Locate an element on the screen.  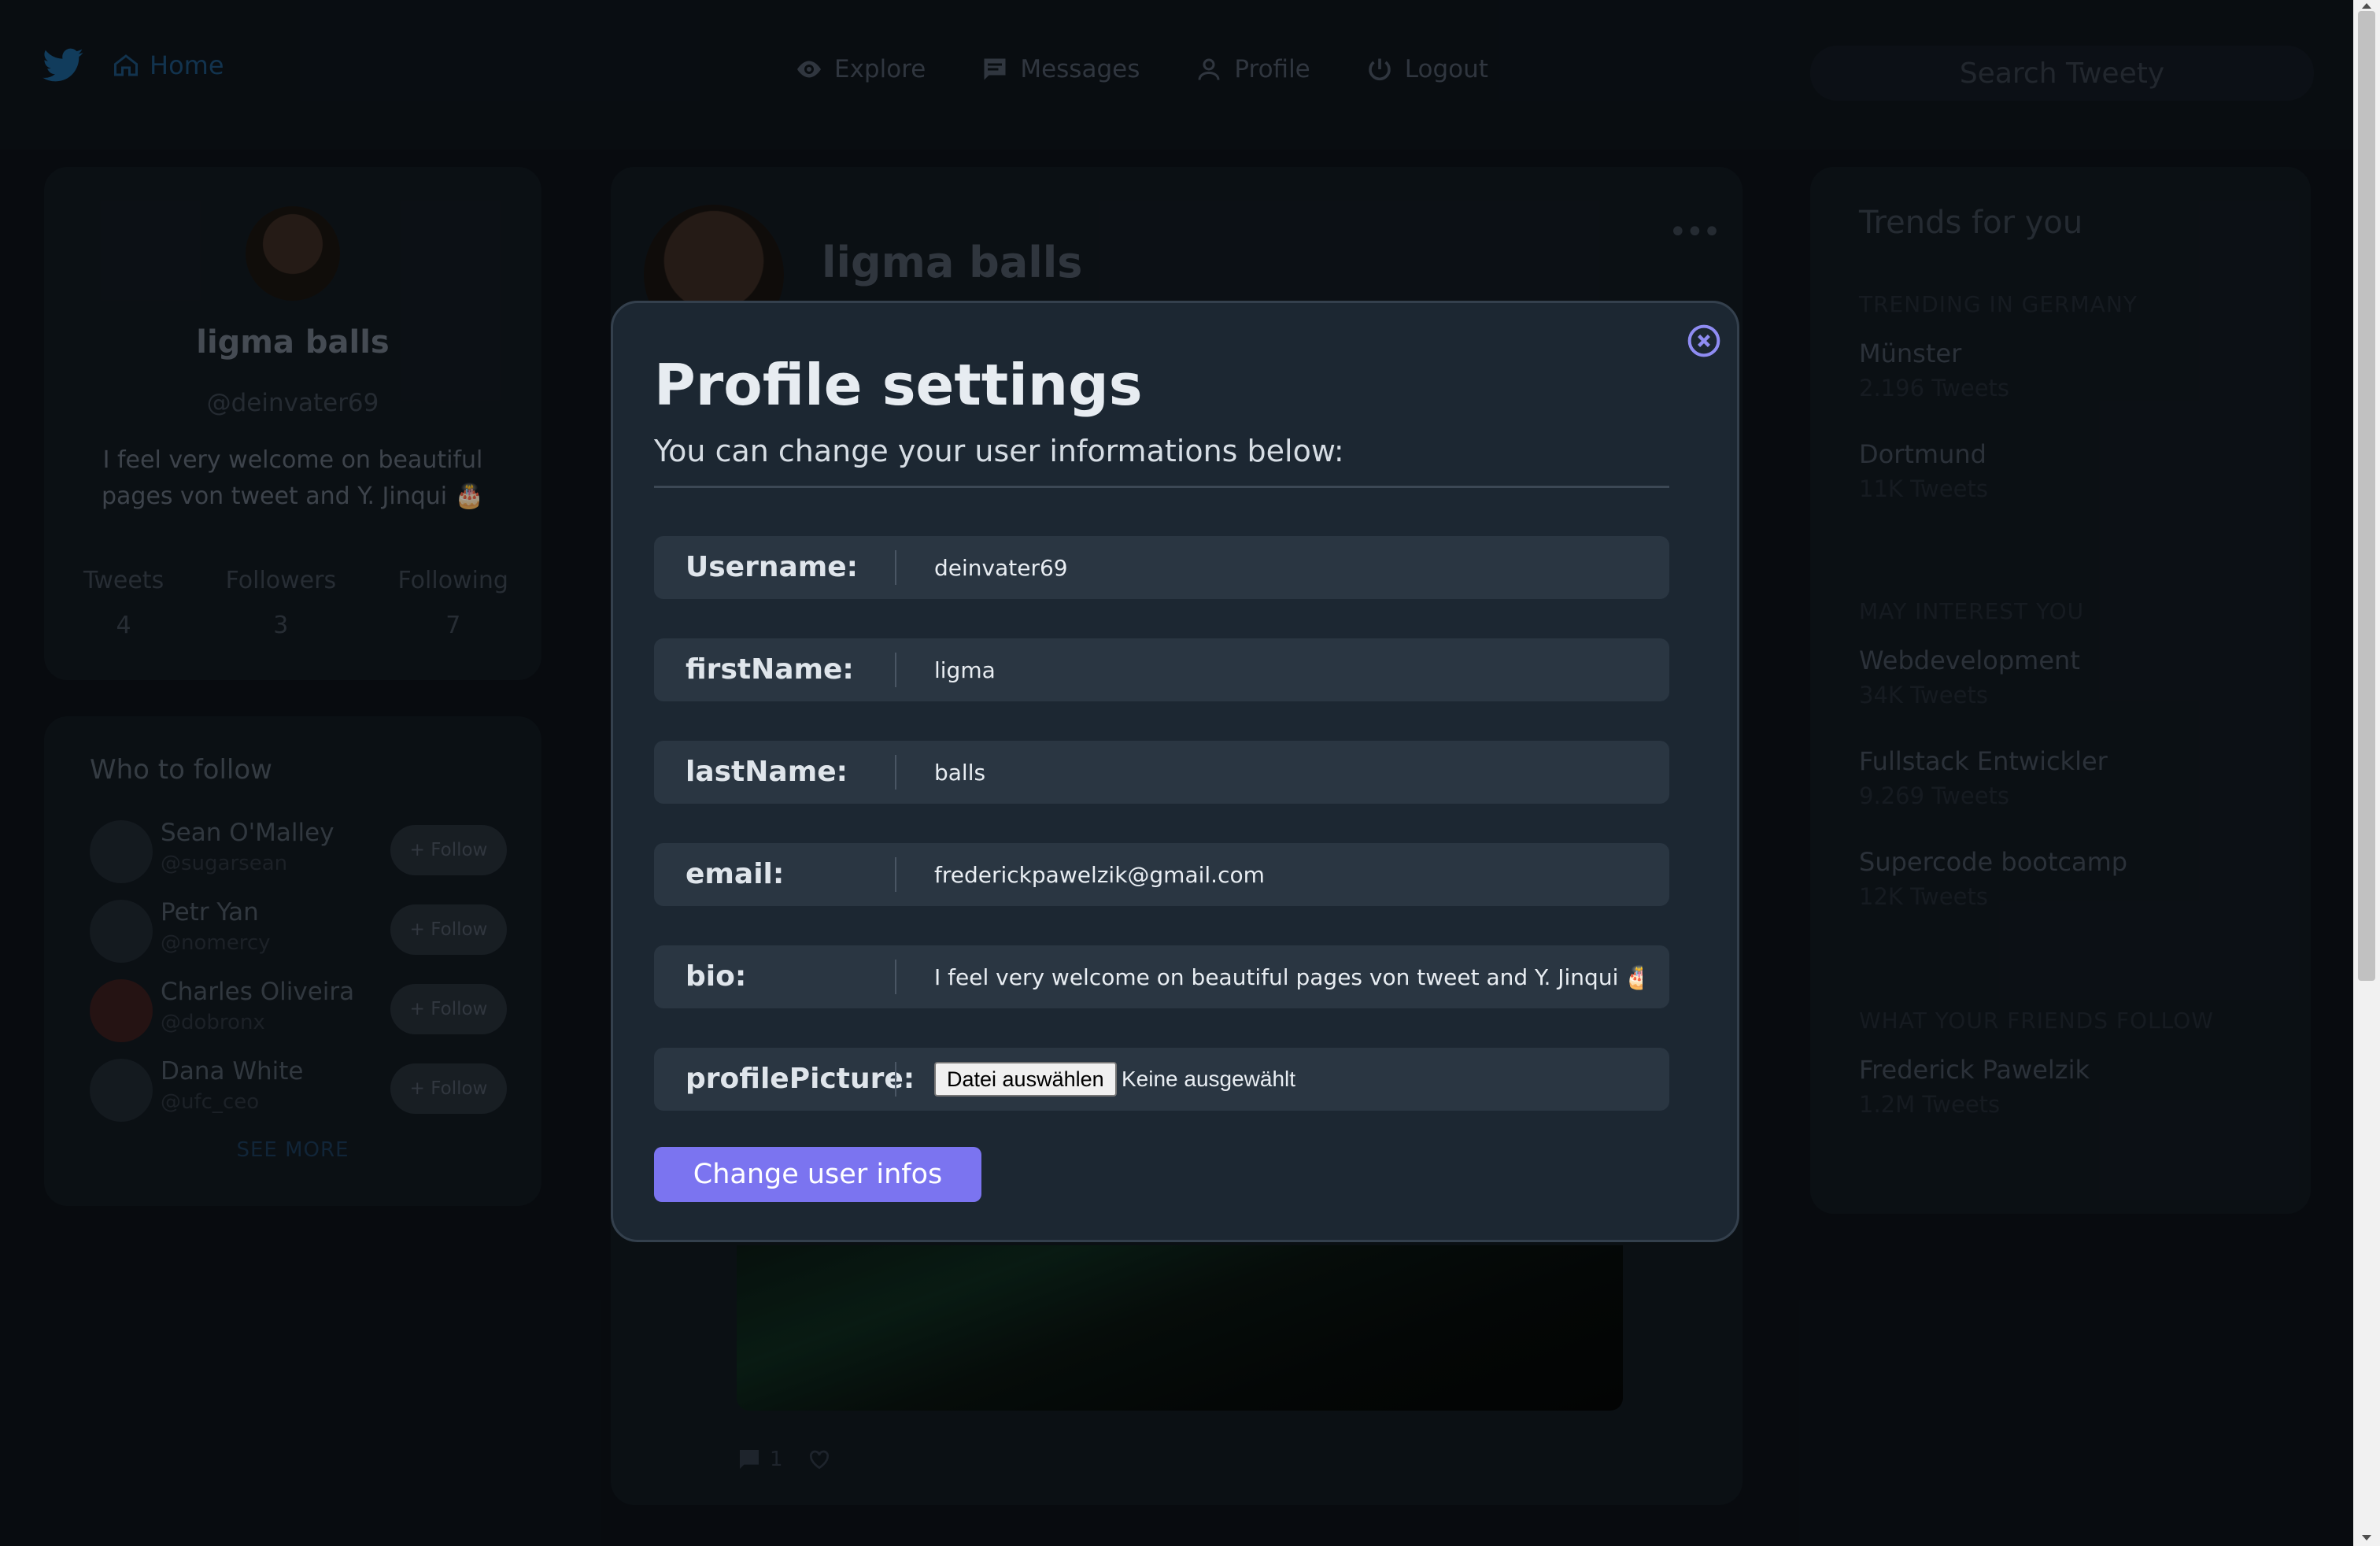
lastname-row: lastName: is located at coordinates (1161, 772).